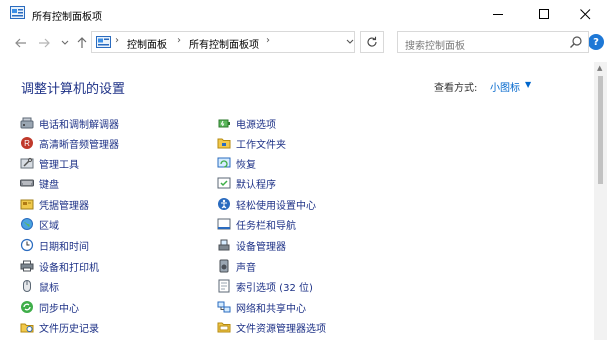 This screenshot has width=607, height=340. I want to click on item-work-folders: 工作文件夹, so click(251, 143).